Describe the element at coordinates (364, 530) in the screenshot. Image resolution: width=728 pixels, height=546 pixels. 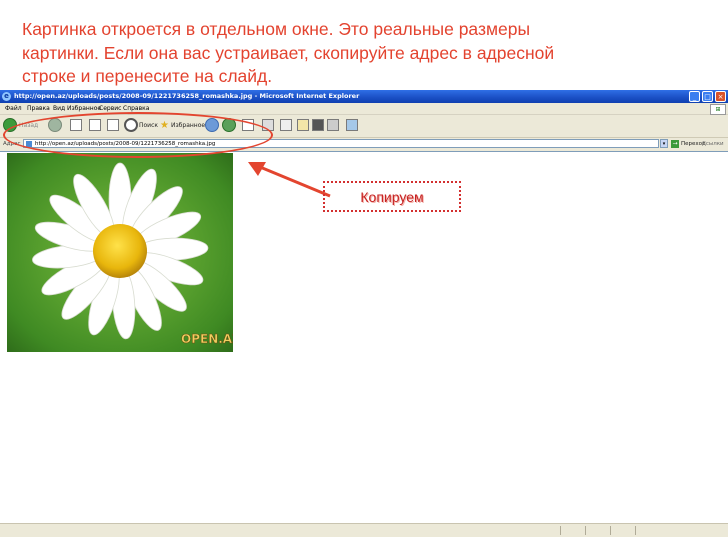
I see `status-bar` at that location.